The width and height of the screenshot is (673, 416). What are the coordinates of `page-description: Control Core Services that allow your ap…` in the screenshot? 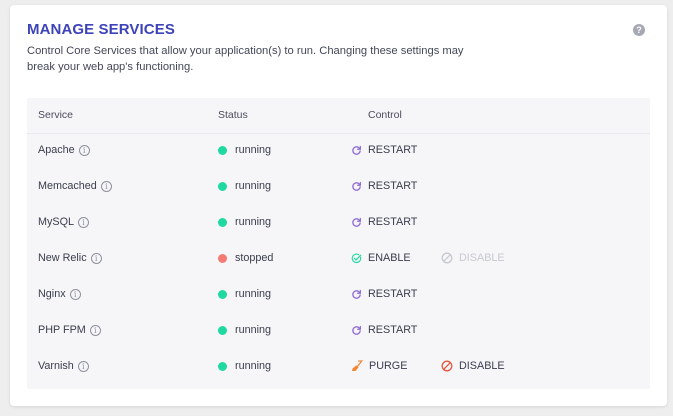 It's located at (245, 59).